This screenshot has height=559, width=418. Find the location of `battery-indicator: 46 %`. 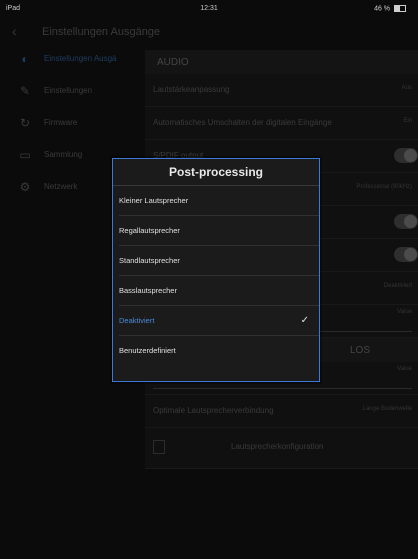

battery-indicator: 46 % is located at coordinates (390, 8).